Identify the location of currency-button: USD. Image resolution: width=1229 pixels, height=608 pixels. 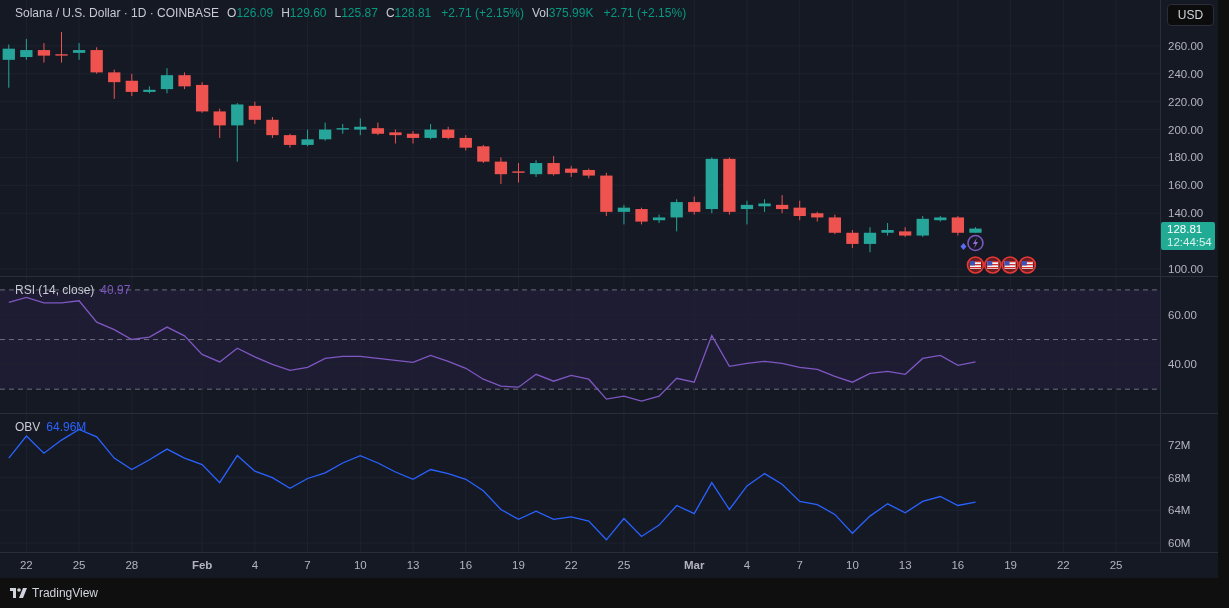
(1190, 15).